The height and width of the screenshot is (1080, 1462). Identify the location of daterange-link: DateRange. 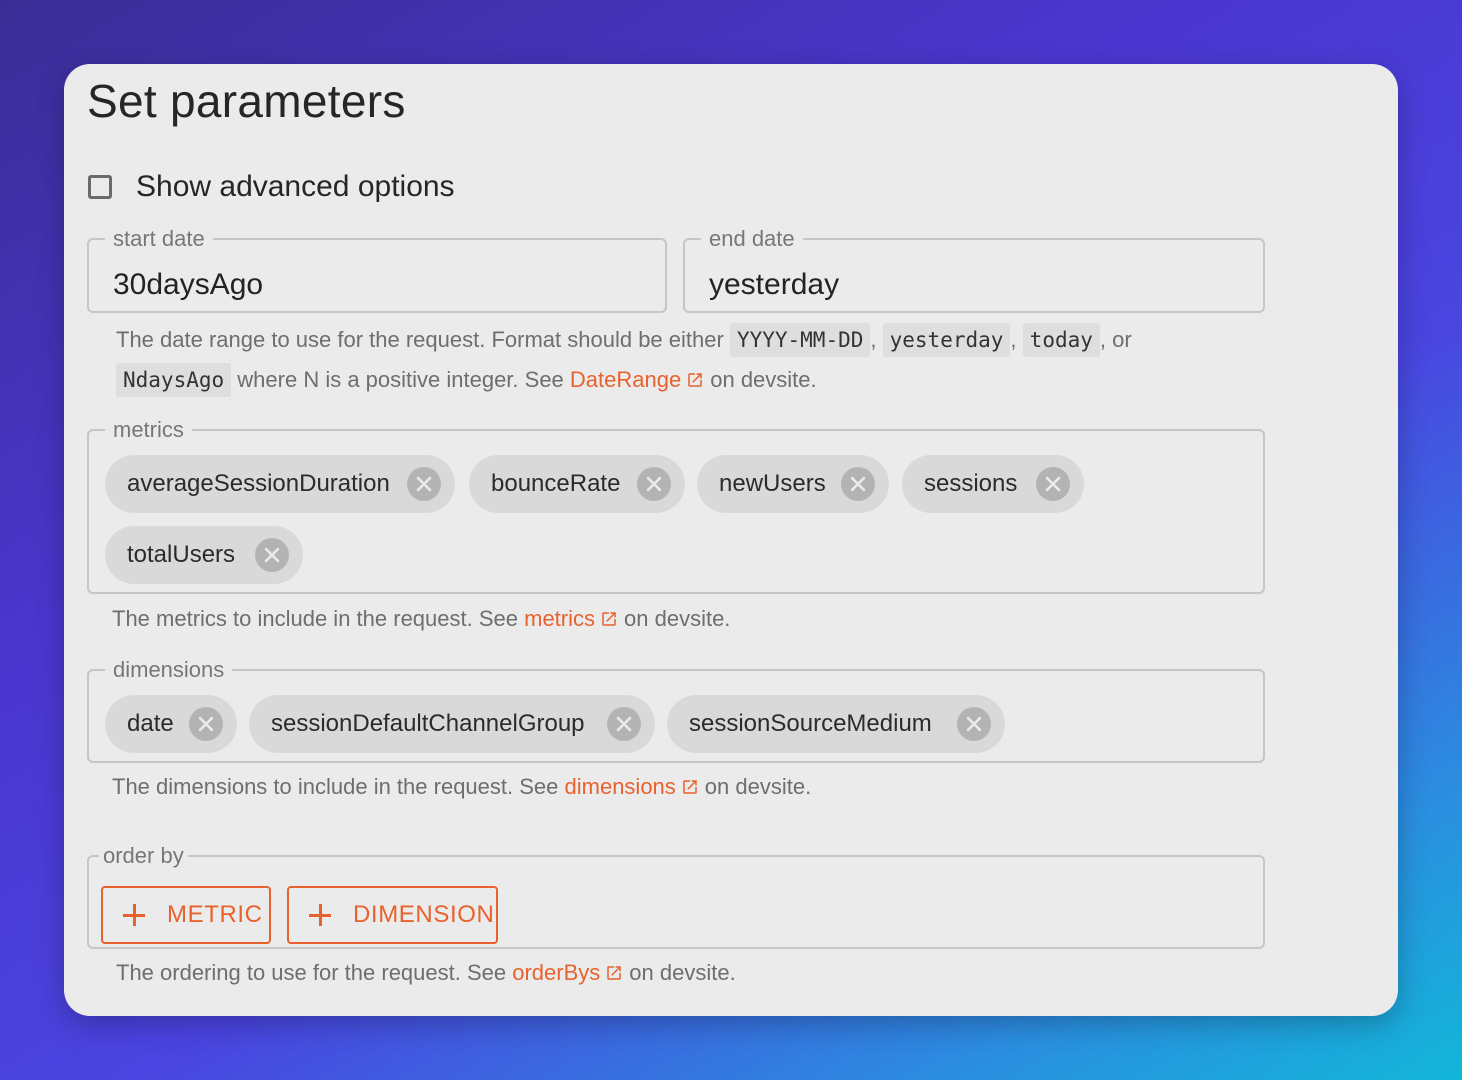
(625, 379).